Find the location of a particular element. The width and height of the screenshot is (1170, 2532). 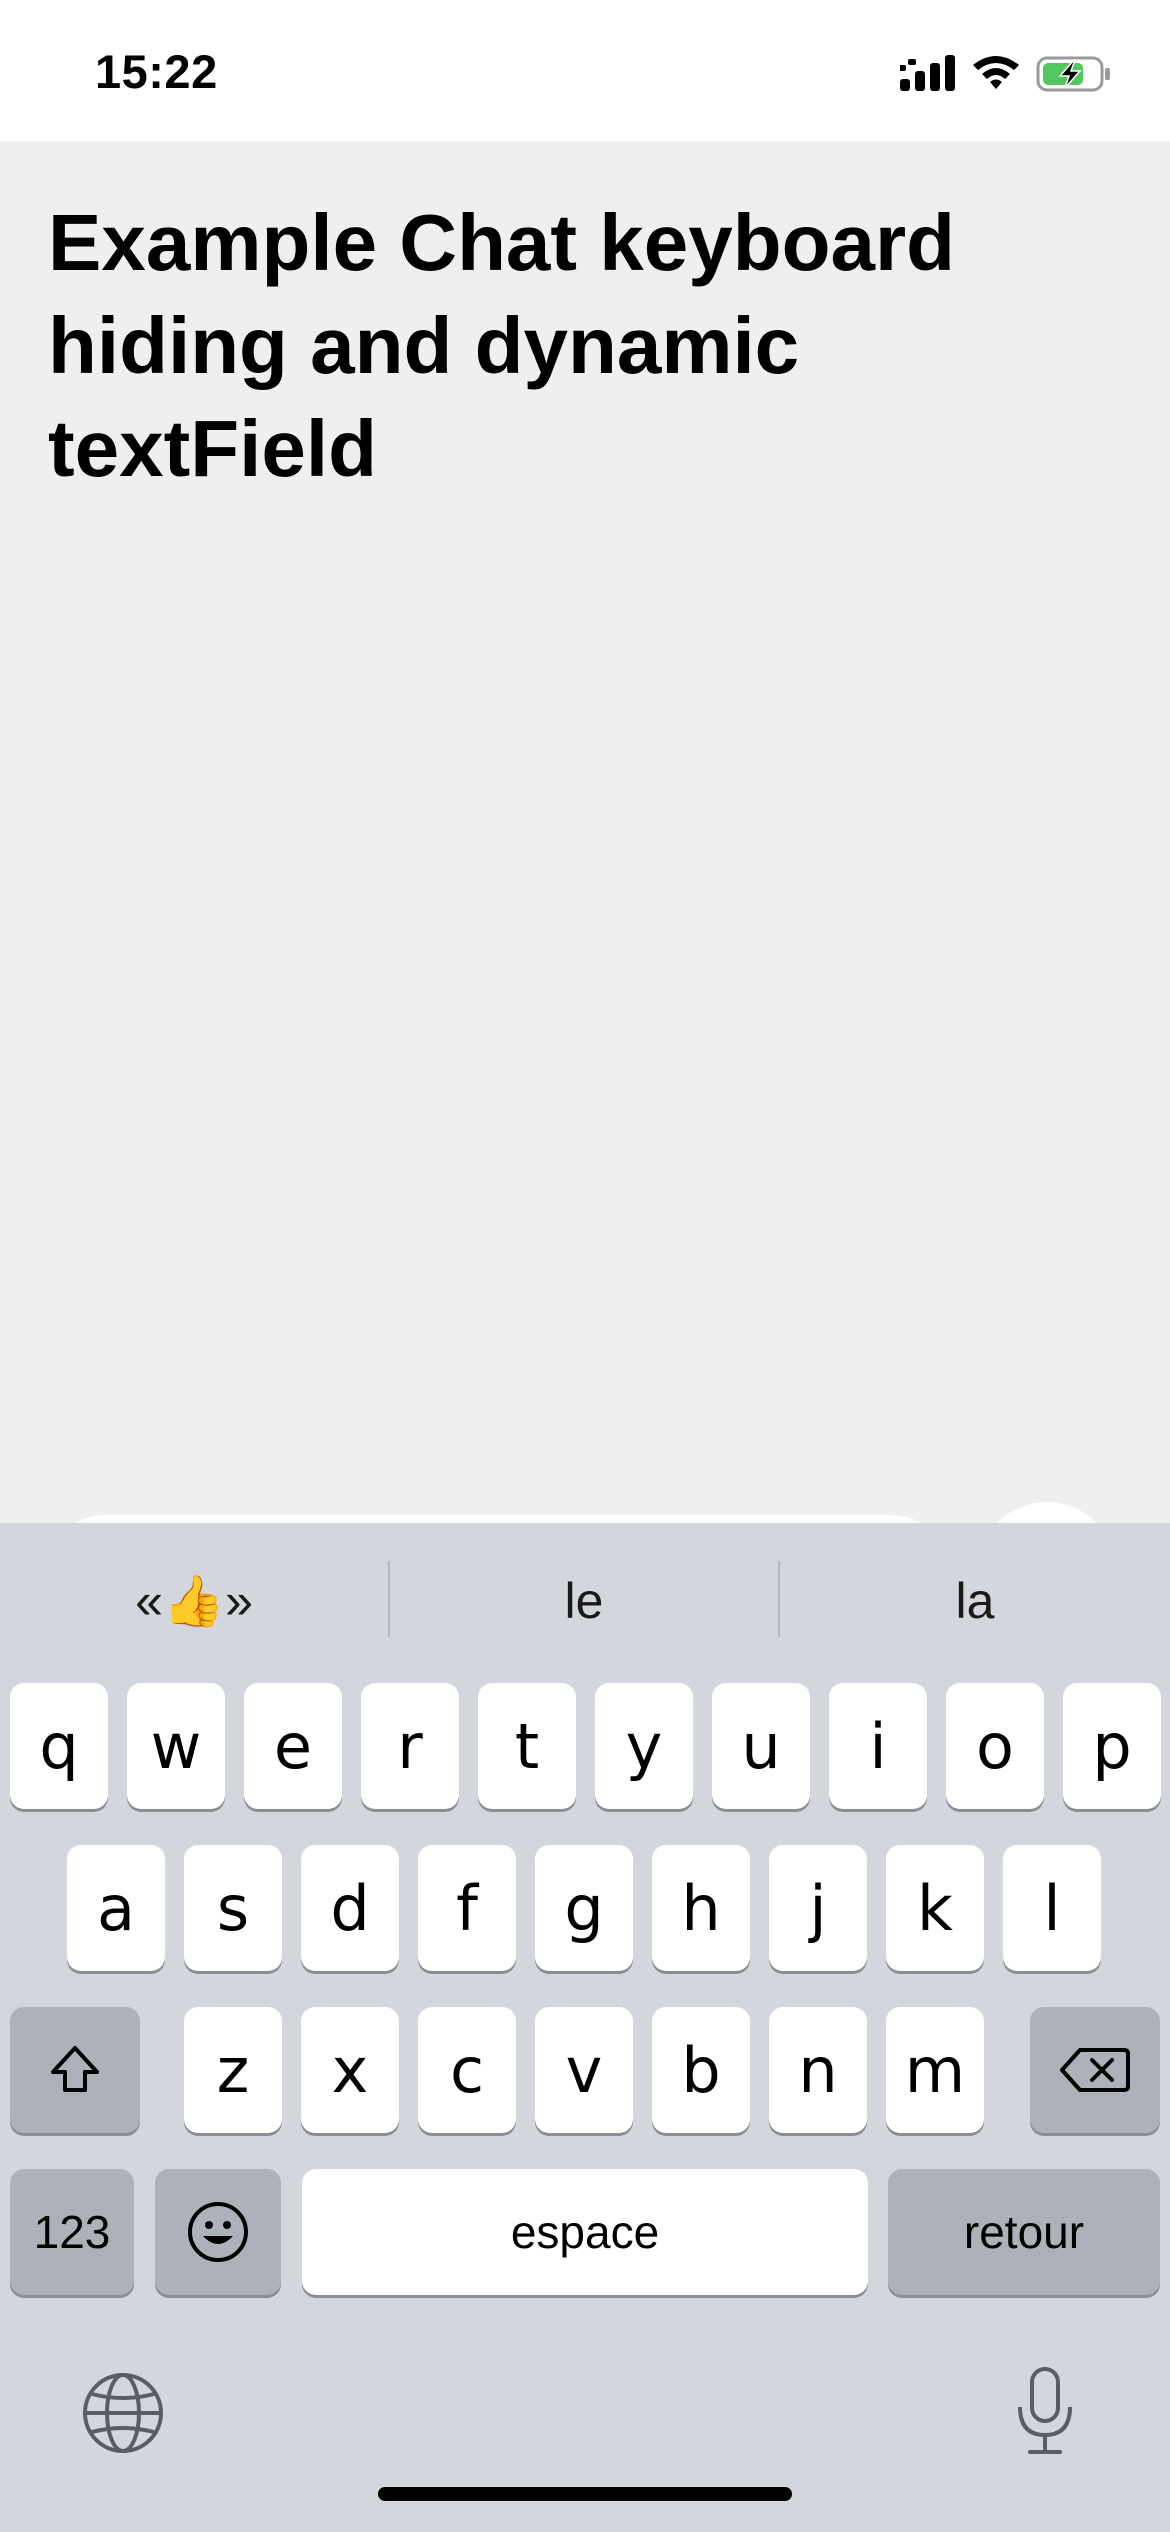

key-d: d is located at coordinates (350, 1908).